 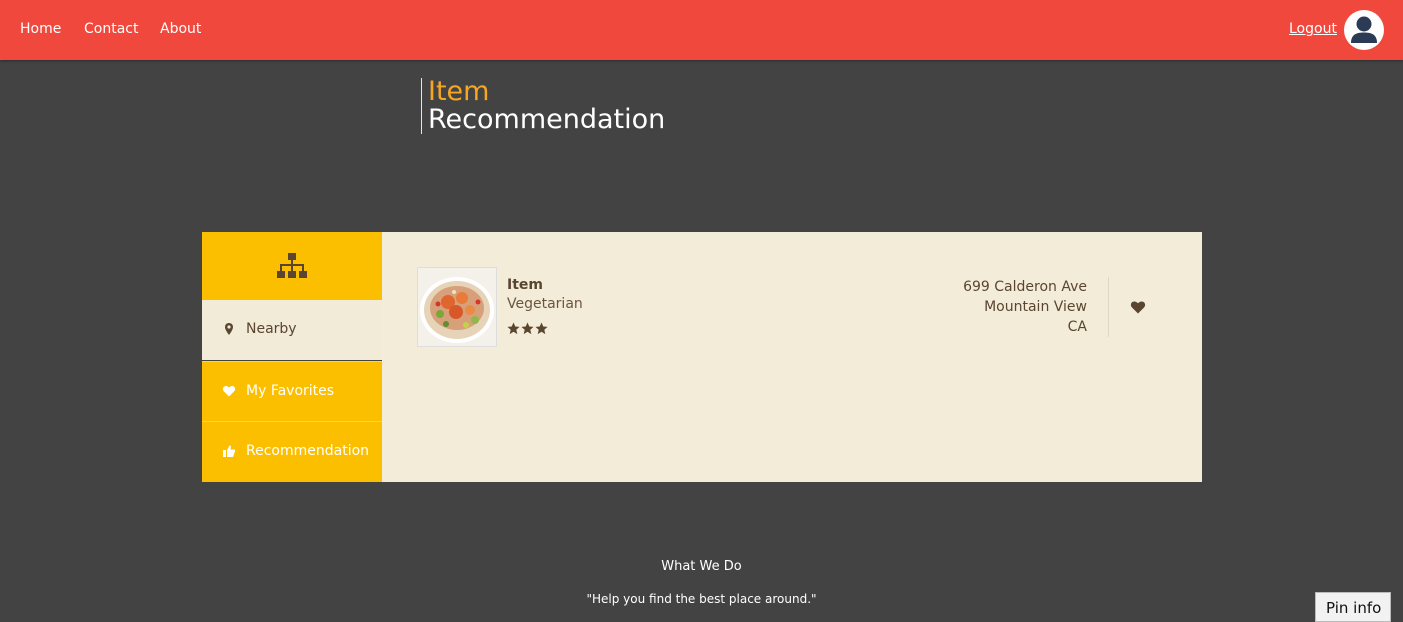 I want to click on address-city: Mountain View, so click(x=1035, y=307).